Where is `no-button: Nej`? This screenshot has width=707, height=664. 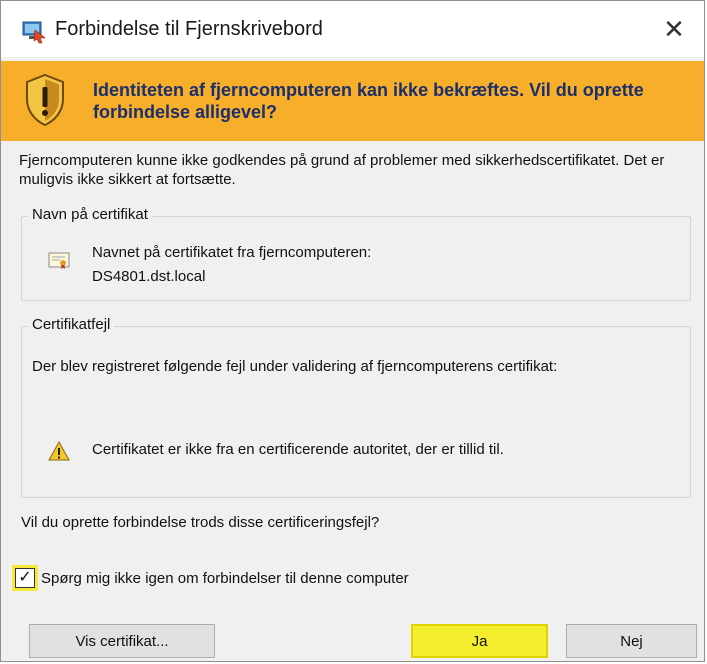
no-button: Nej is located at coordinates (631, 641).